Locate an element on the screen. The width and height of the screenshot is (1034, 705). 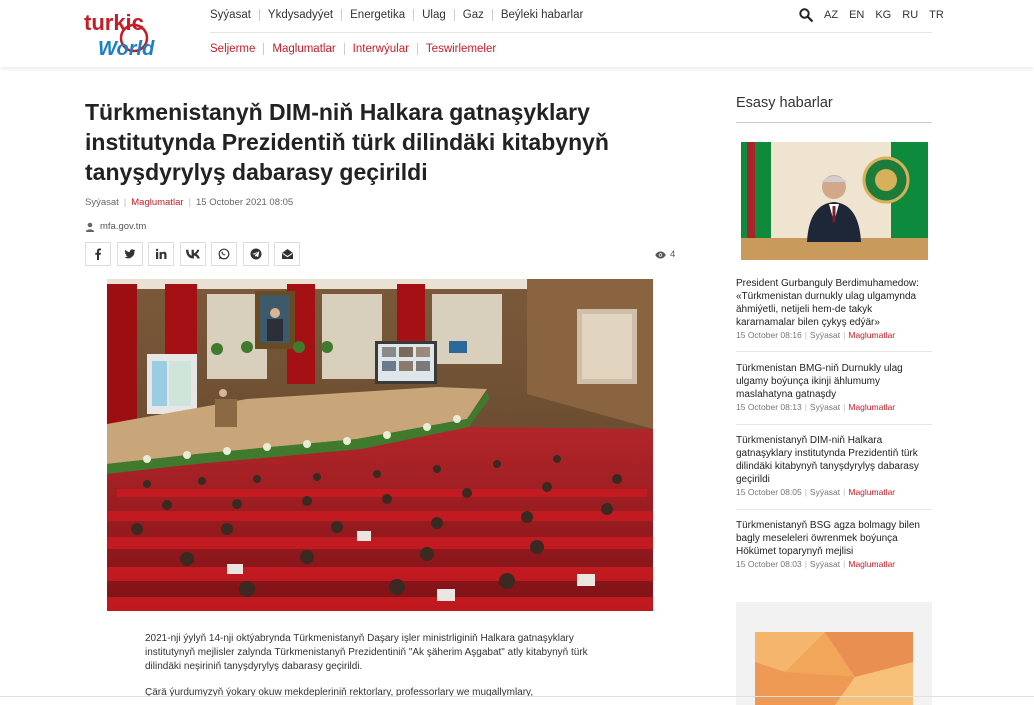
source-link: mfa.gov.tm is located at coordinates (123, 226).